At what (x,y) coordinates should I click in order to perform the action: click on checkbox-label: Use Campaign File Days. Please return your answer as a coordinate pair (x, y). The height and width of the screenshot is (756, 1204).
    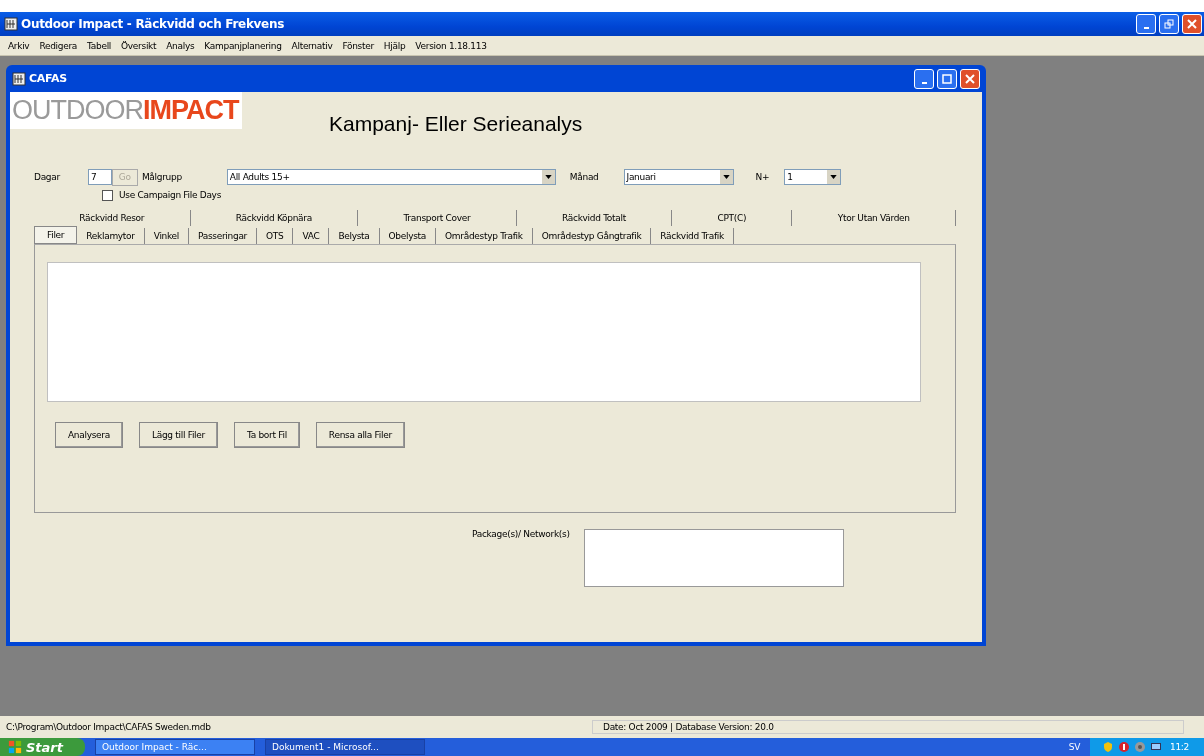
    Looking at the image, I should click on (170, 195).